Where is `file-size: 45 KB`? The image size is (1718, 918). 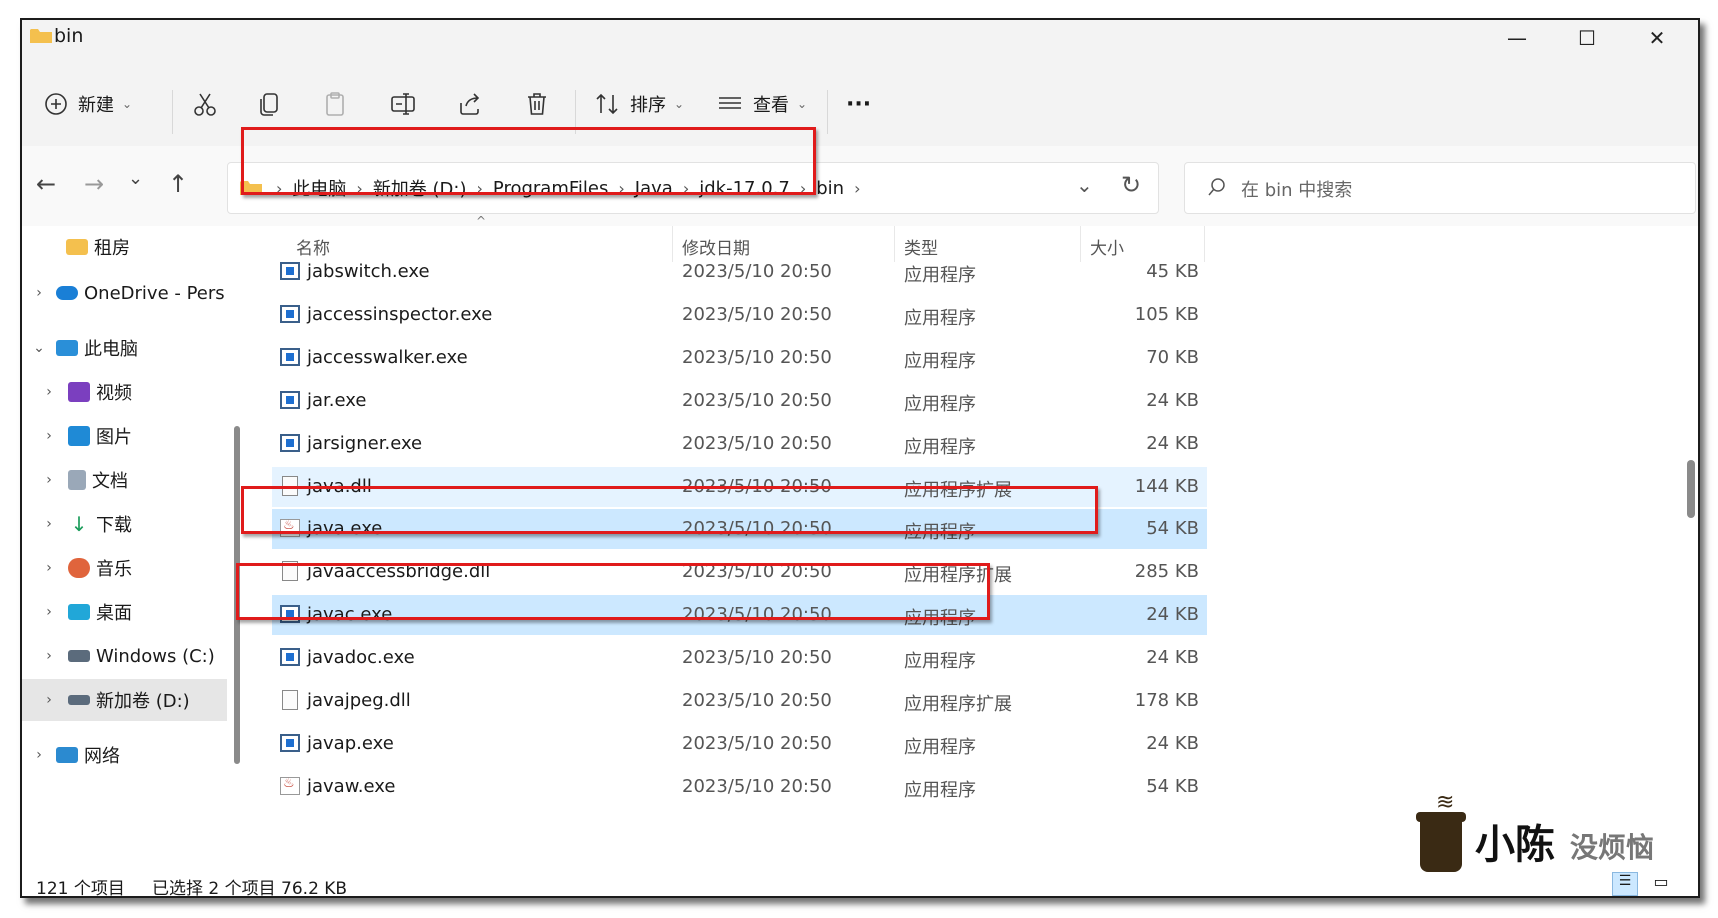
file-size: 45 KB is located at coordinates (1172, 271).